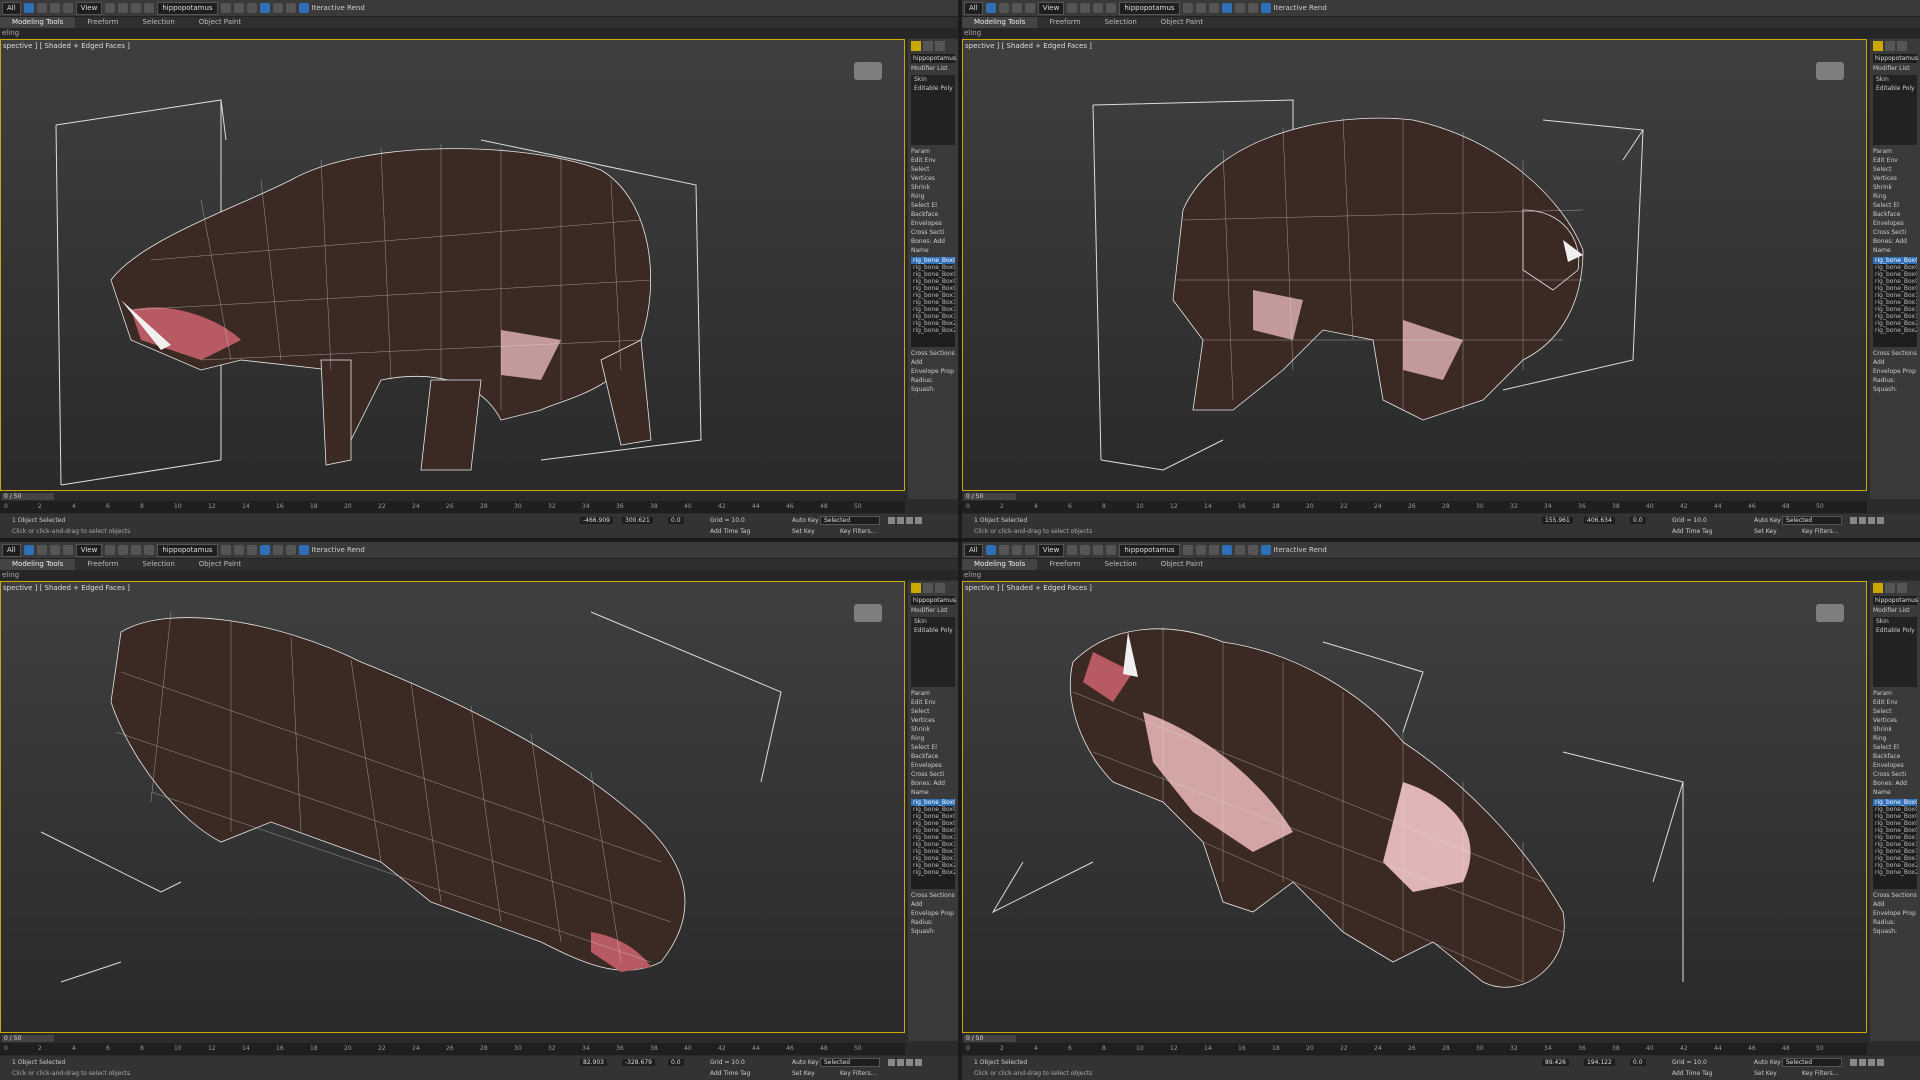 The width and height of the screenshot is (1920, 1080). I want to click on named-selection-dropdown: hippopotamus, so click(187, 550).